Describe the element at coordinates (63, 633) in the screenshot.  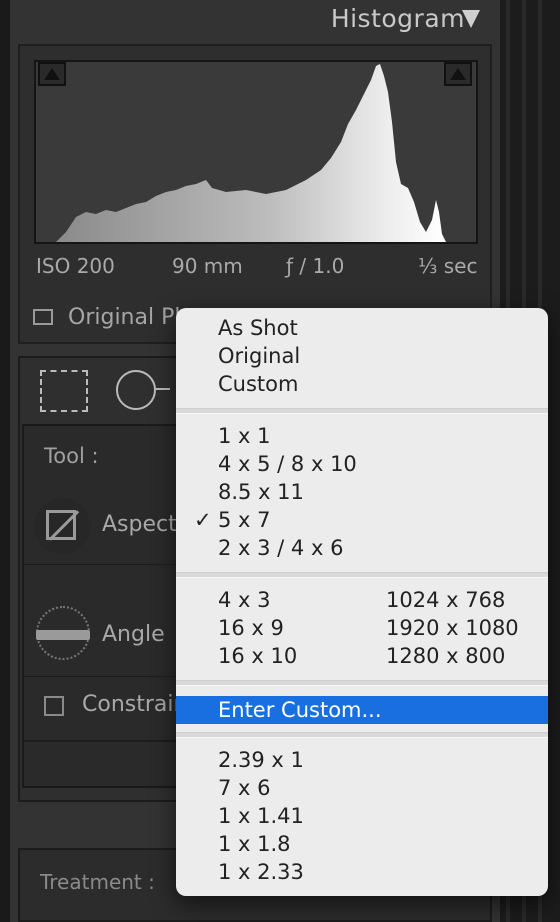
I see `straighten-level-icon` at that location.